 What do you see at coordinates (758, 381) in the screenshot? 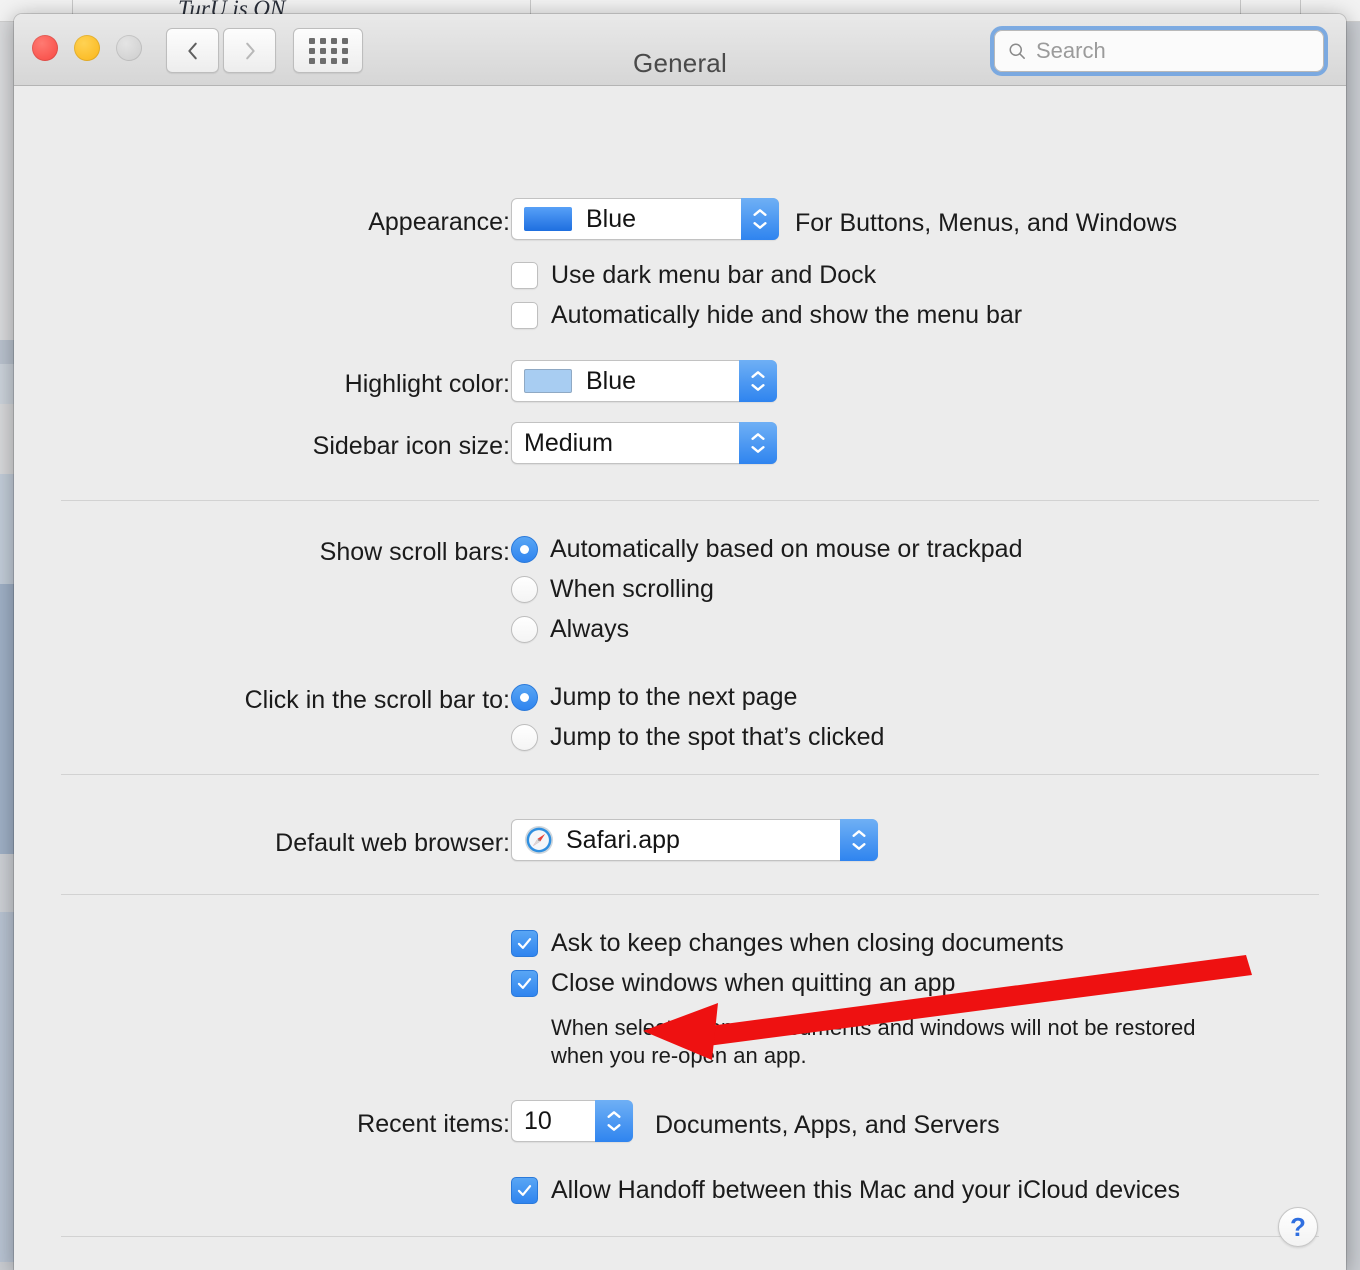
I see `highlight-color-stepper` at bounding box center [758, 381].